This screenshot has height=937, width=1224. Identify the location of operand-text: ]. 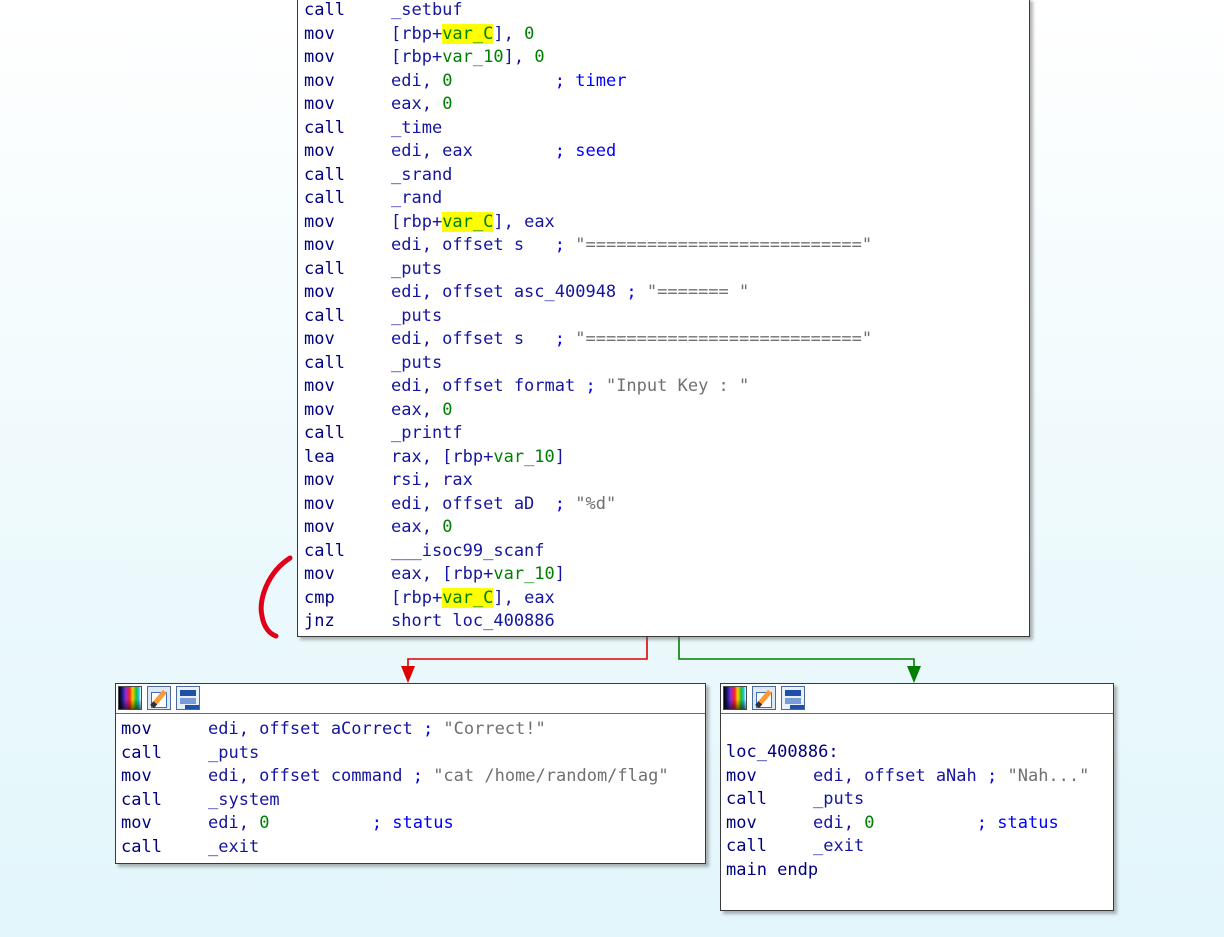
(560, 456).